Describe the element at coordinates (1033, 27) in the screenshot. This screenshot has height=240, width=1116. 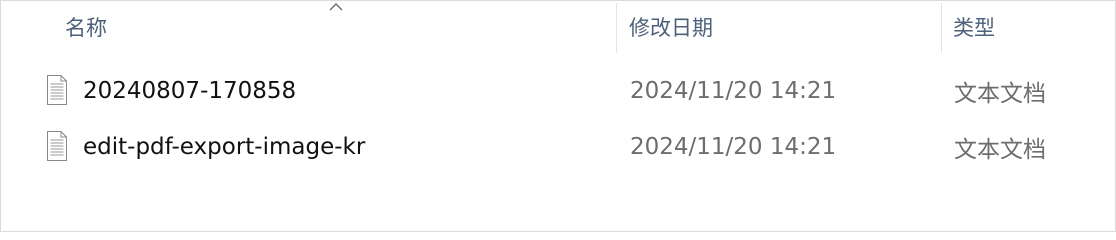
I see `column-header-type: 类型` at that location.